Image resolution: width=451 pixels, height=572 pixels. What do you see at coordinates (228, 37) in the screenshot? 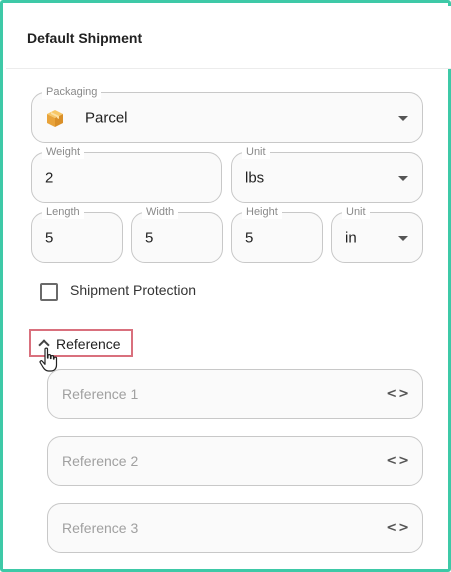
I see `panel-header: Default Shipment` at bounding box center [228, 37].